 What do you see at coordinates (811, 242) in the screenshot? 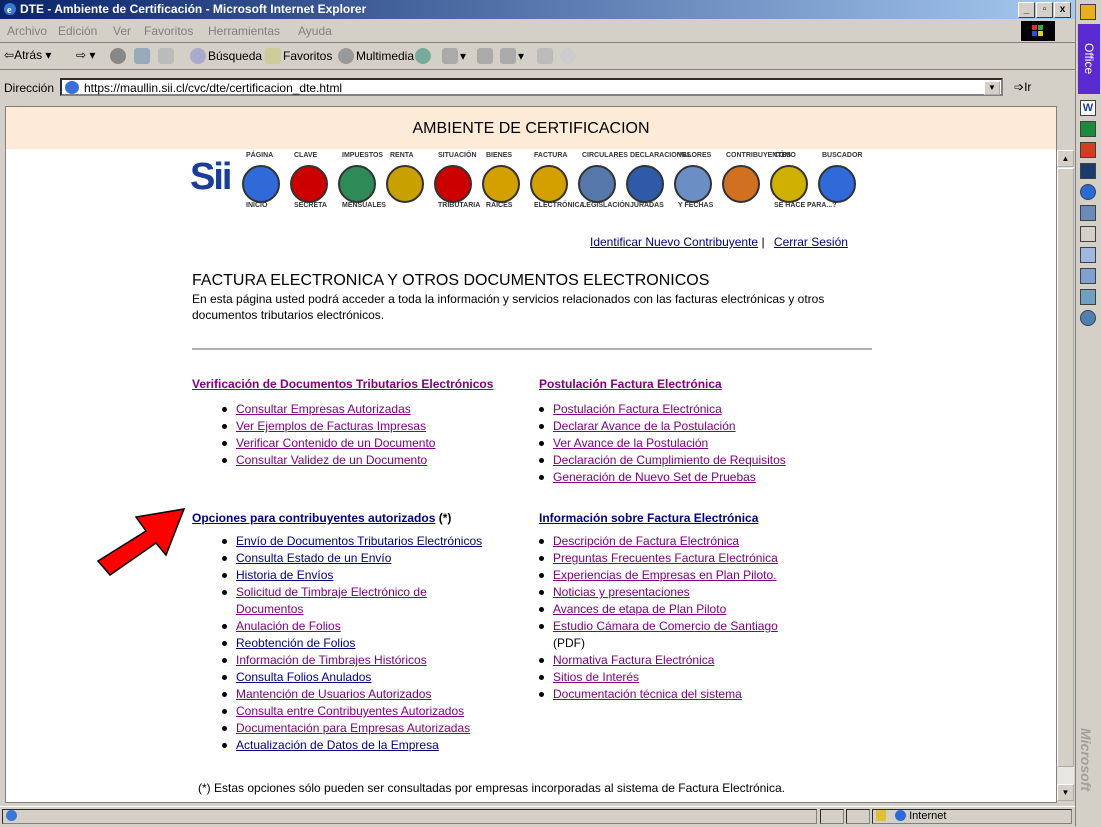
I see `logout-link: Cerrar Sesión` at bounding box center [811, 242].